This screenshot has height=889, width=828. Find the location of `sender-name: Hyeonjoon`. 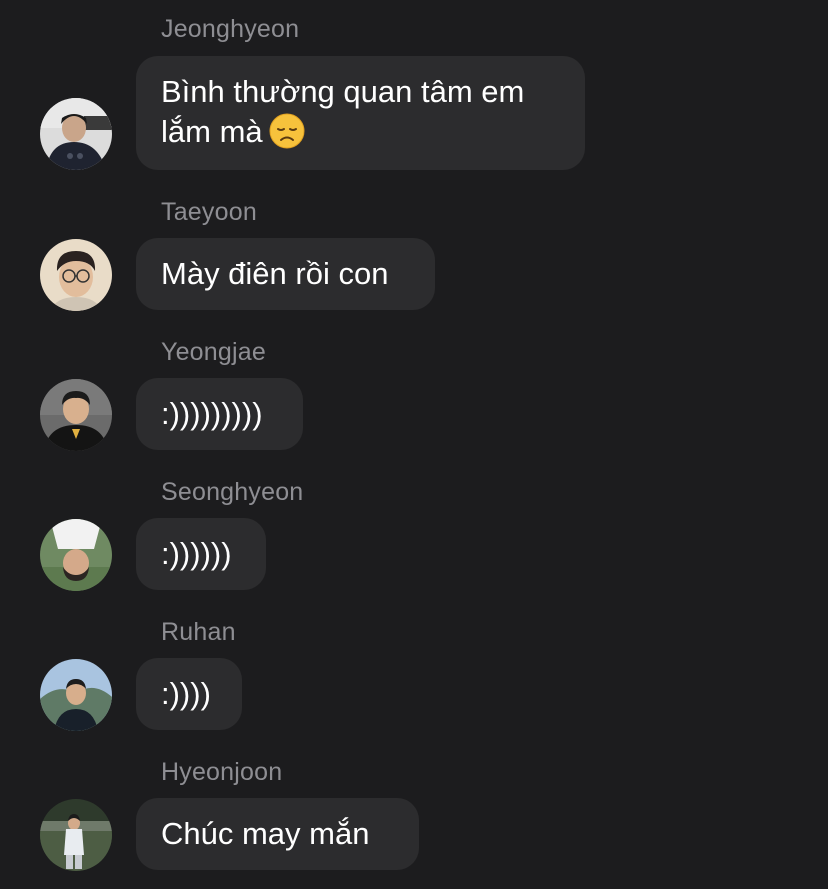

sender-name: Hyeonjoon is located at coordinates (222, 772).